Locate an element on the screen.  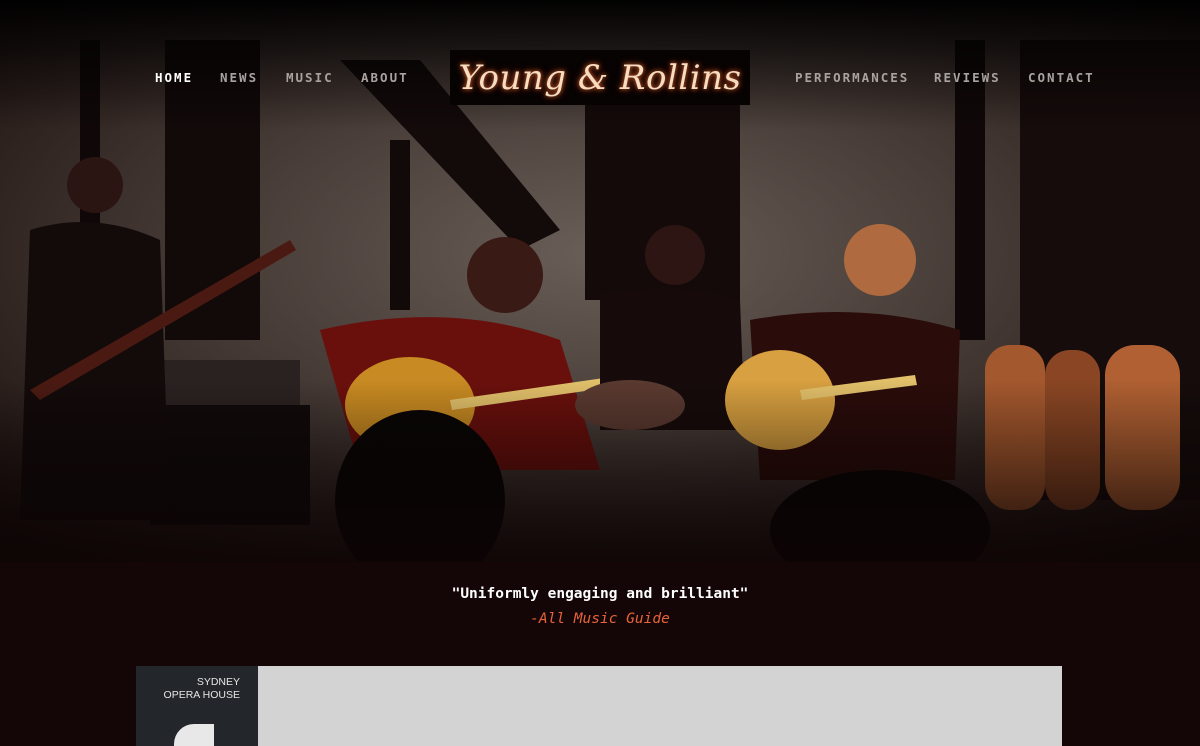
poster-text: SYDNEY OPERA HOUSE is located at coordinates (201, 688).